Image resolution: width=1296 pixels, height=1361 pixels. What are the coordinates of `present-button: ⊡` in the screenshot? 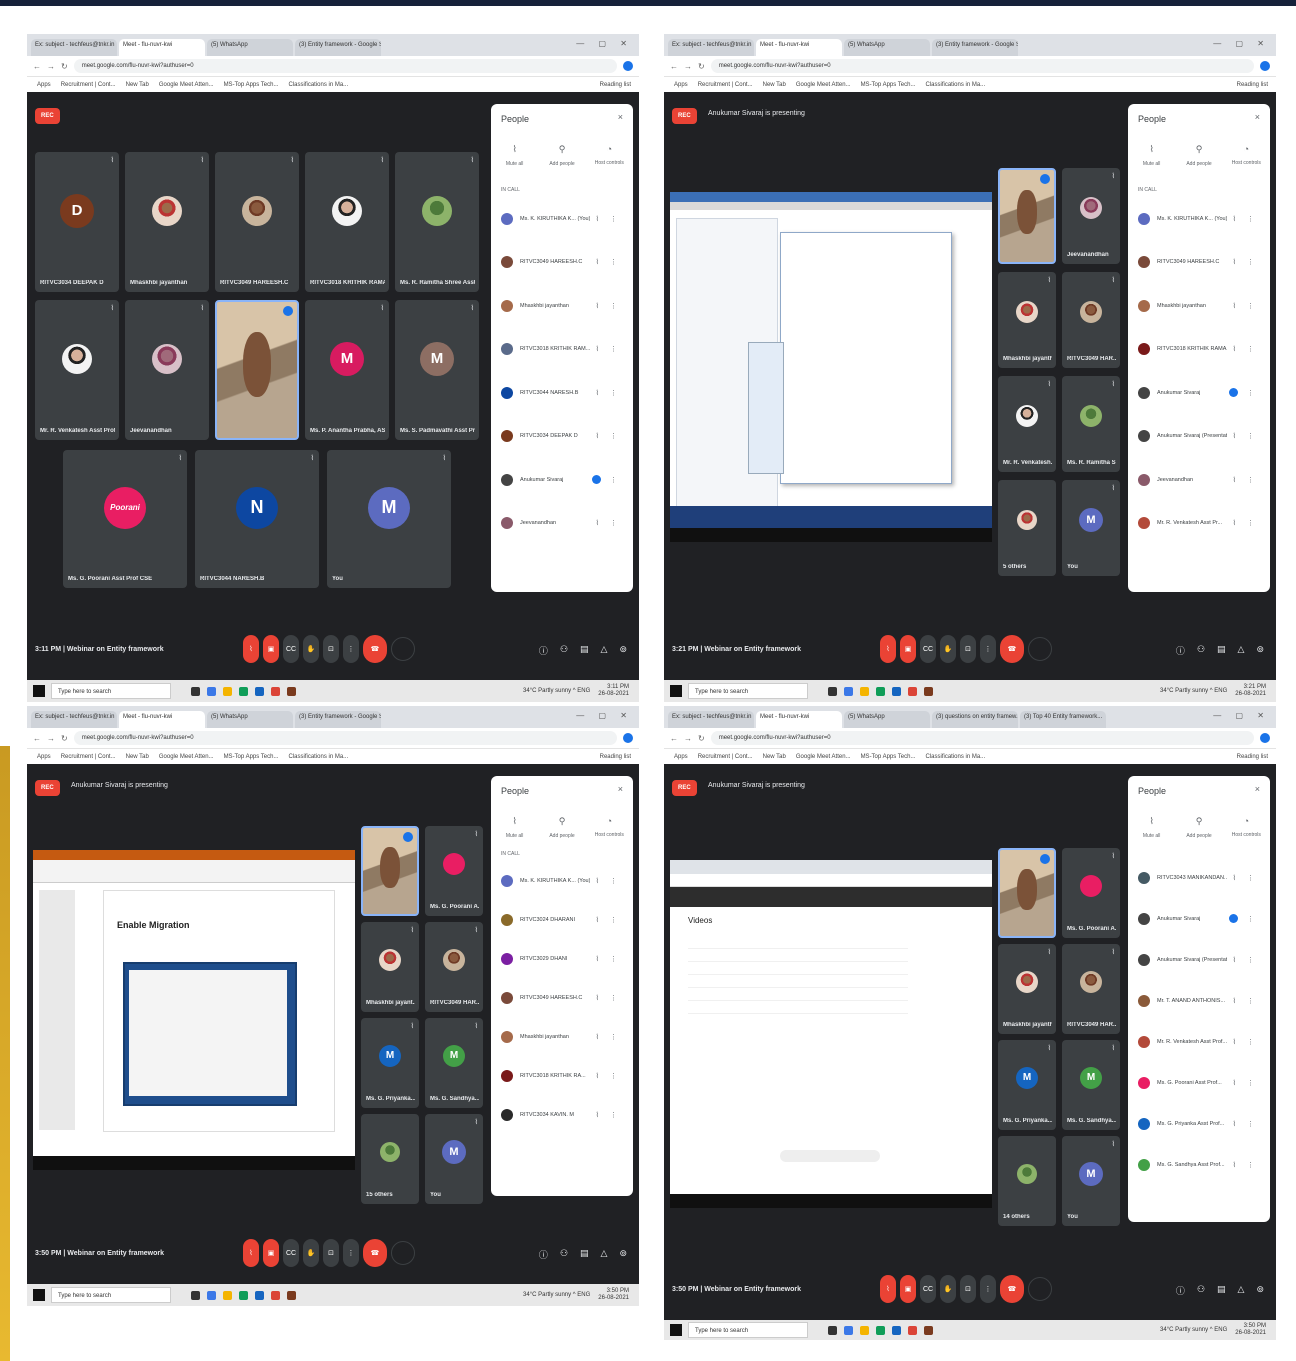 It's located at (968, 1289).